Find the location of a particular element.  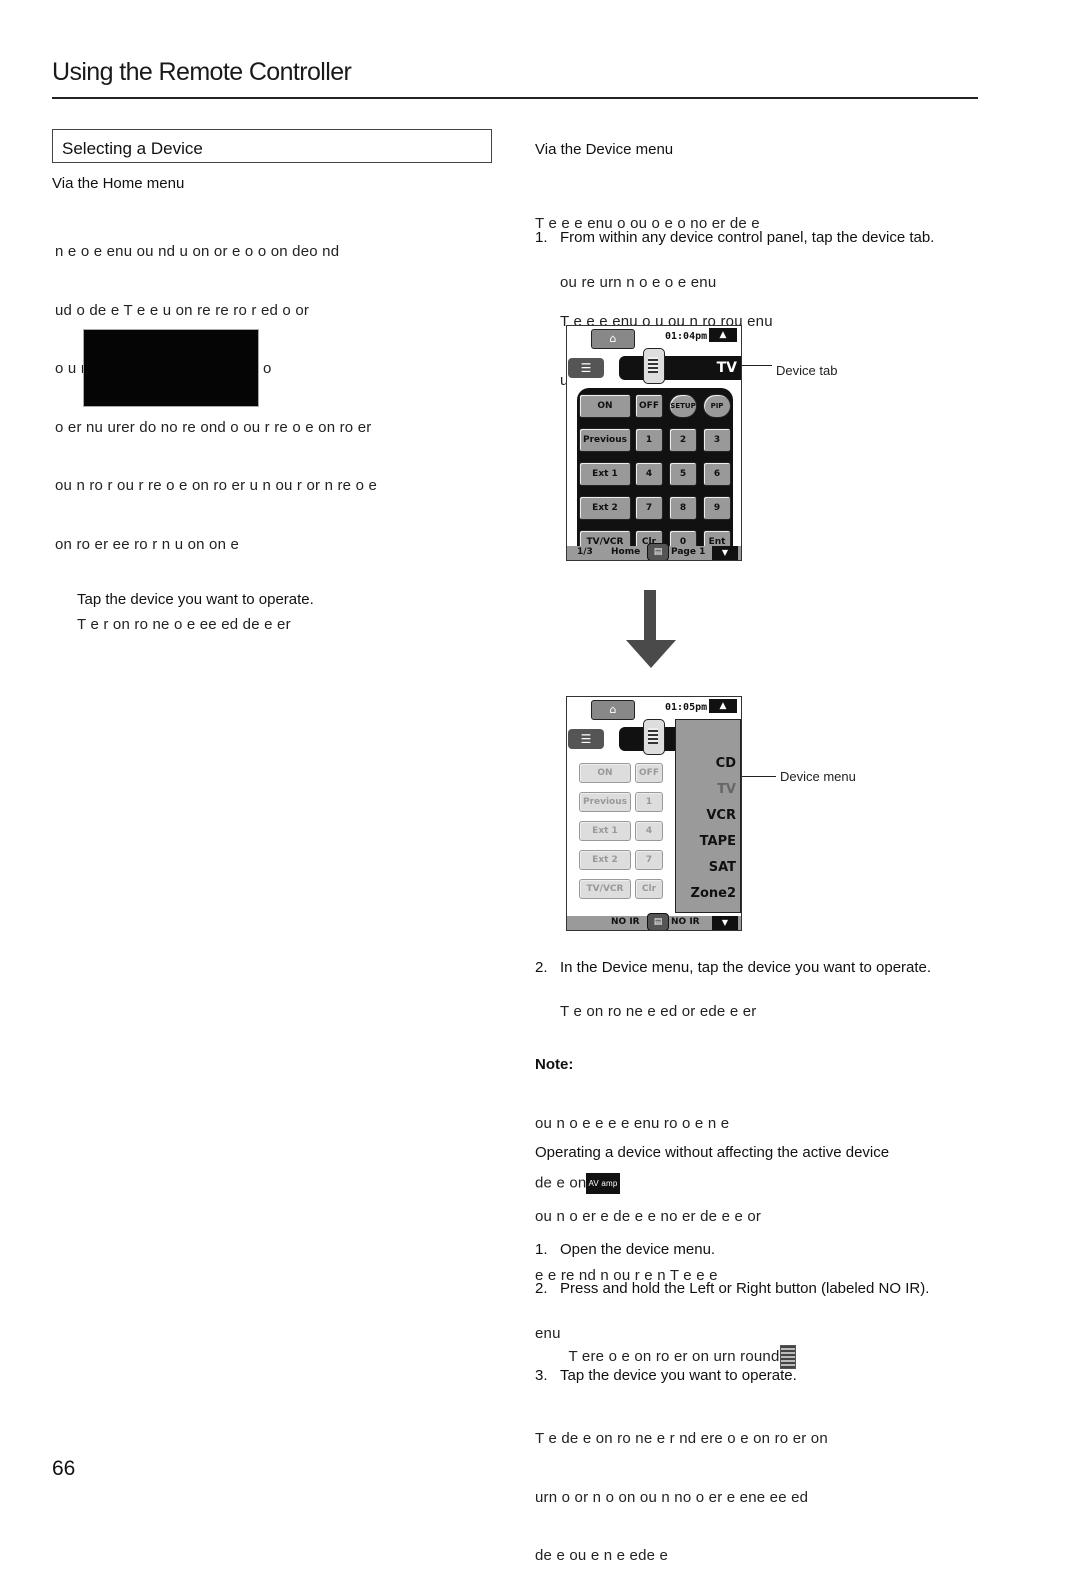

arrow-shaft is located at coordinates (650, 616).